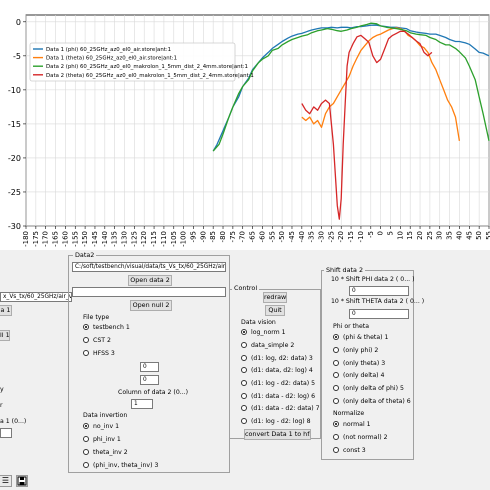 The width and height of the screenshot is (490, 490). What do you see at coordinates (246, 288) in the screenshot?
I see `control-title: Control` at bounding box center [246, 288].